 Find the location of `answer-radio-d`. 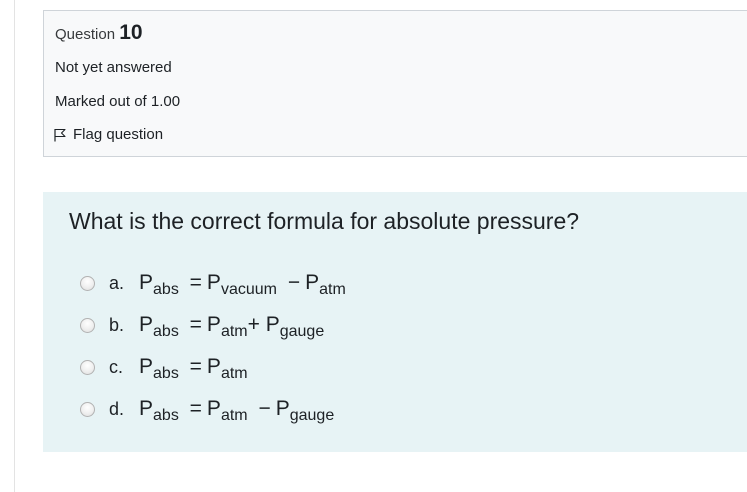

answer-radio-d is located at coordinates (87, 409).